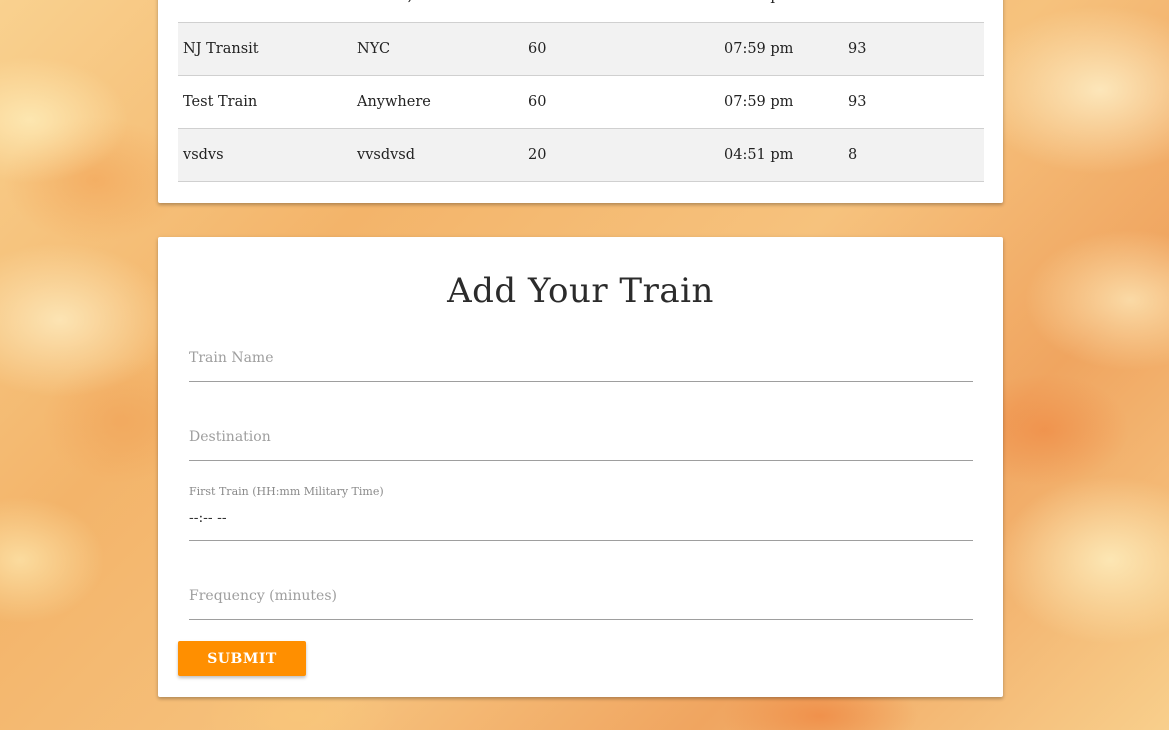 The height and width of the screenshot is (730, 1169). Describe the element at coordinates (759, 155) in the screenshot. I see `next-arrival-cell: 04:51 pm` at that location.